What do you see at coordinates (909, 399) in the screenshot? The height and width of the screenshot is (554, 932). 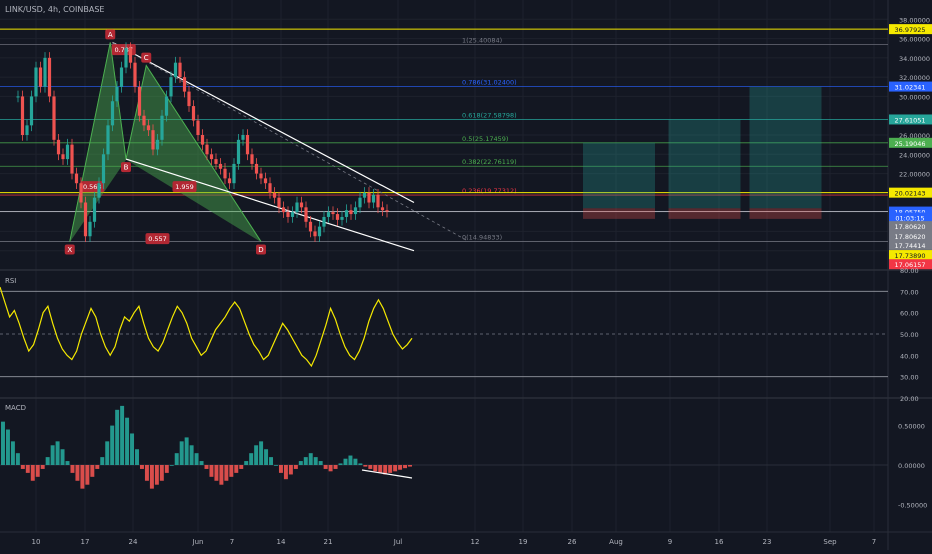 I see `rsi-axis-tick: 20.00` at bounding box center [909, 399].